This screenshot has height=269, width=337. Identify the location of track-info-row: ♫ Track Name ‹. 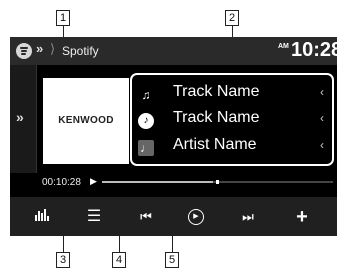
(232, 95).